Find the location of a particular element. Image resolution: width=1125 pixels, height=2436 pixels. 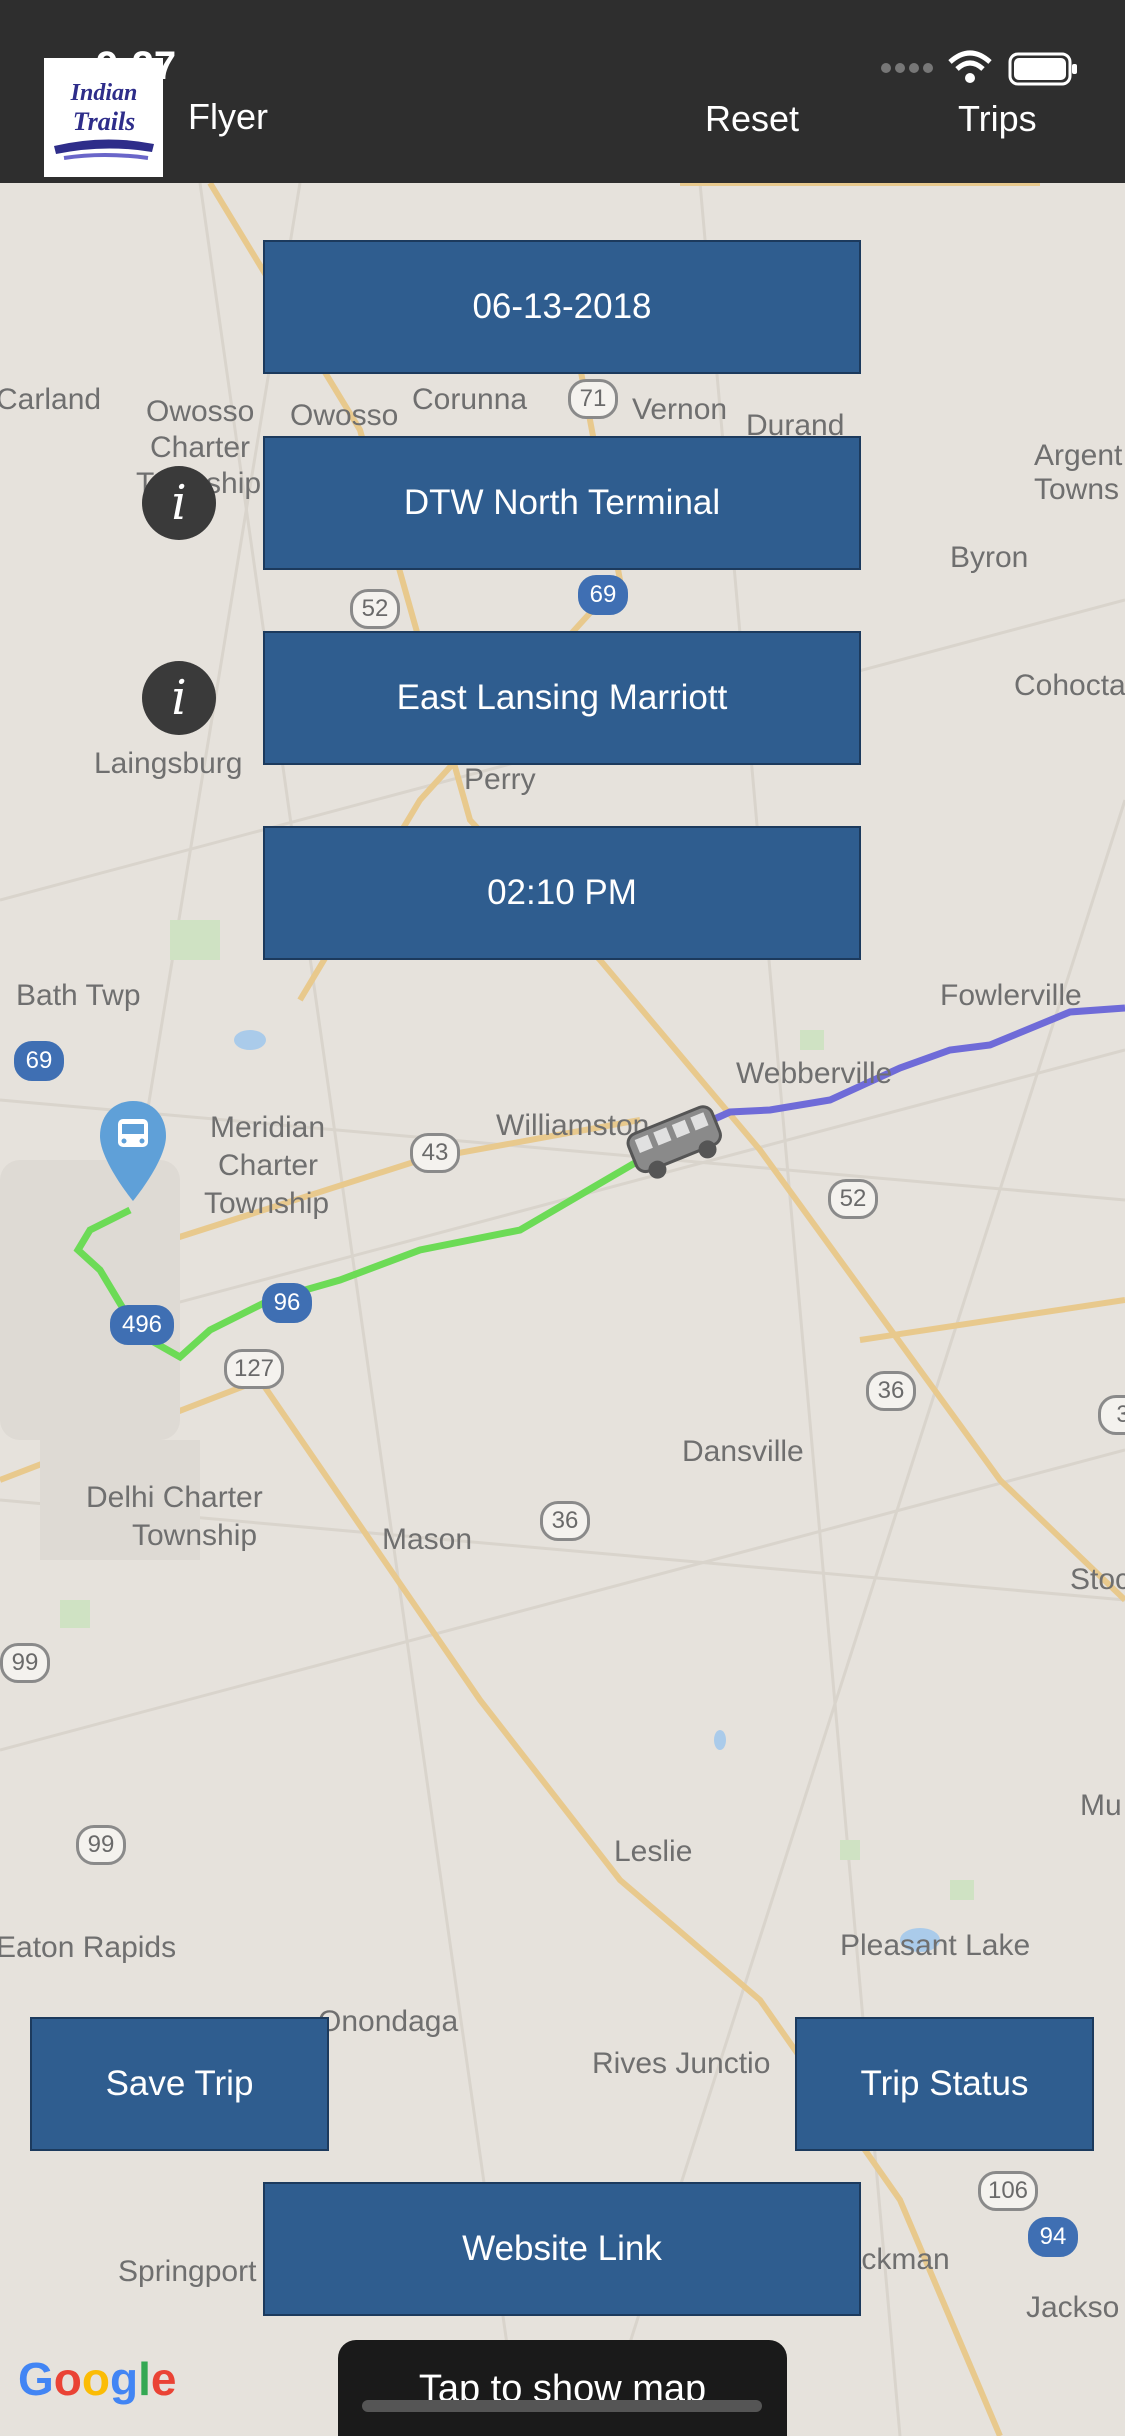

place-label: Stoc is located at coordinates (1097, 1579).